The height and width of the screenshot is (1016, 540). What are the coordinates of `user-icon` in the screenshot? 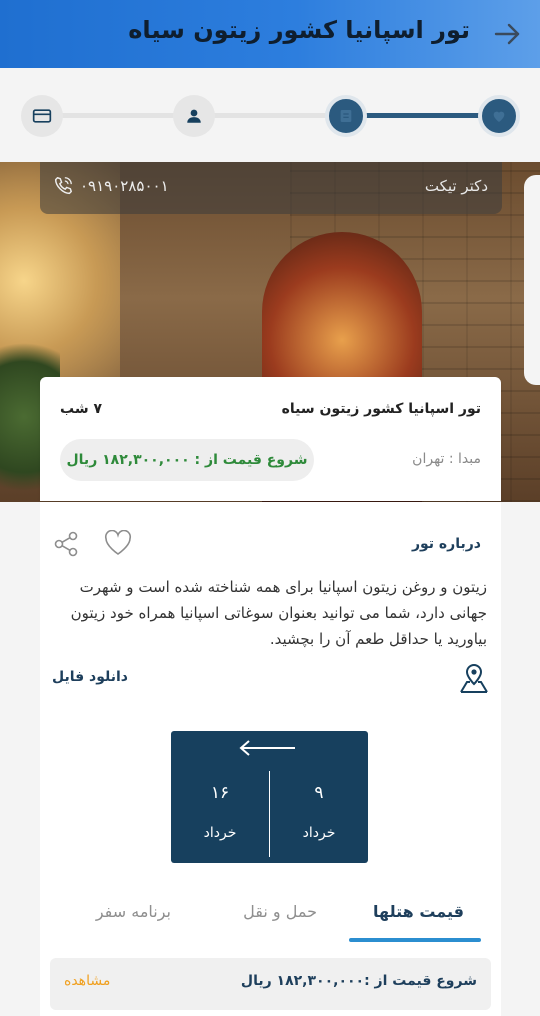 It's located at (194, 116).